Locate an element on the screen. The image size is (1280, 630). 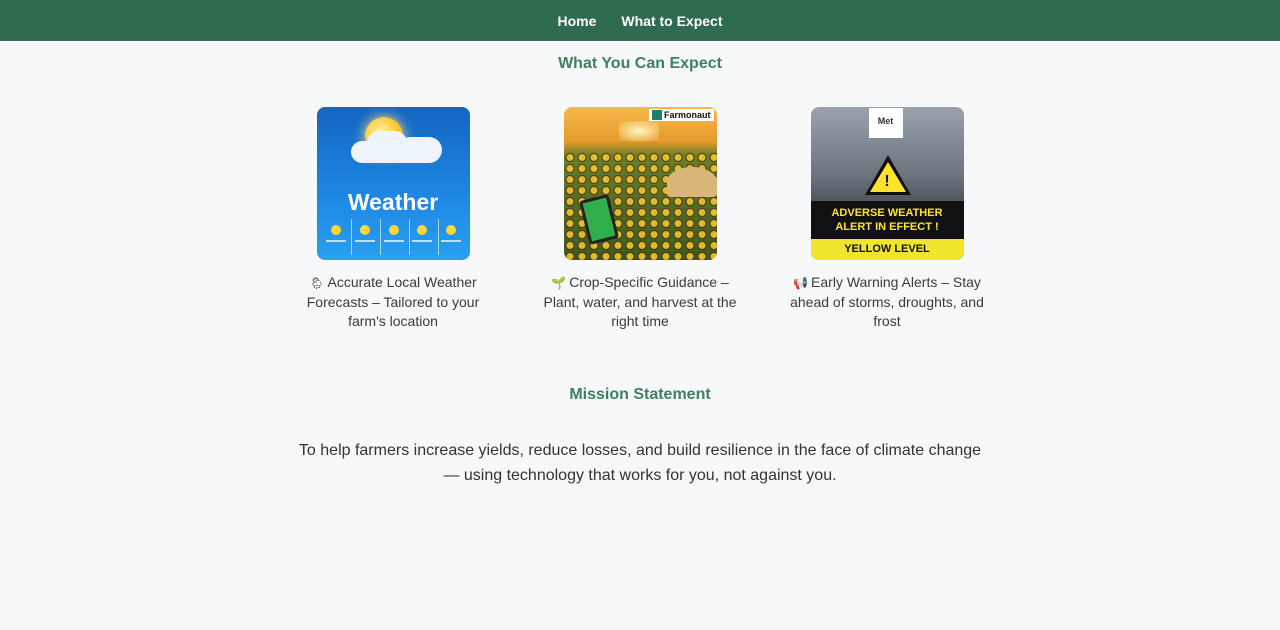
alert-banner: ADVERSE WEATHER ALERT IN EFFECT ! is located at coordinates (887, 220).